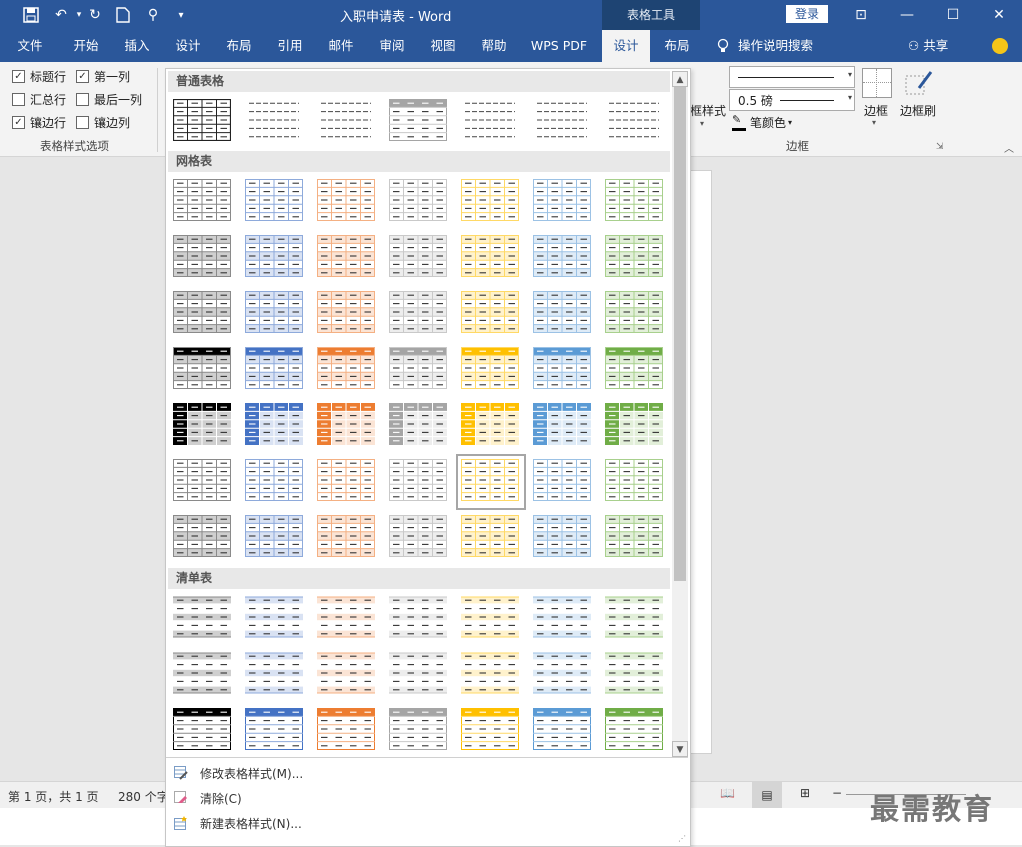 The height and width of the screenshot is (847, 1022). I want to click on dialog-launcher-icon: ⇲, so click(940, 147).